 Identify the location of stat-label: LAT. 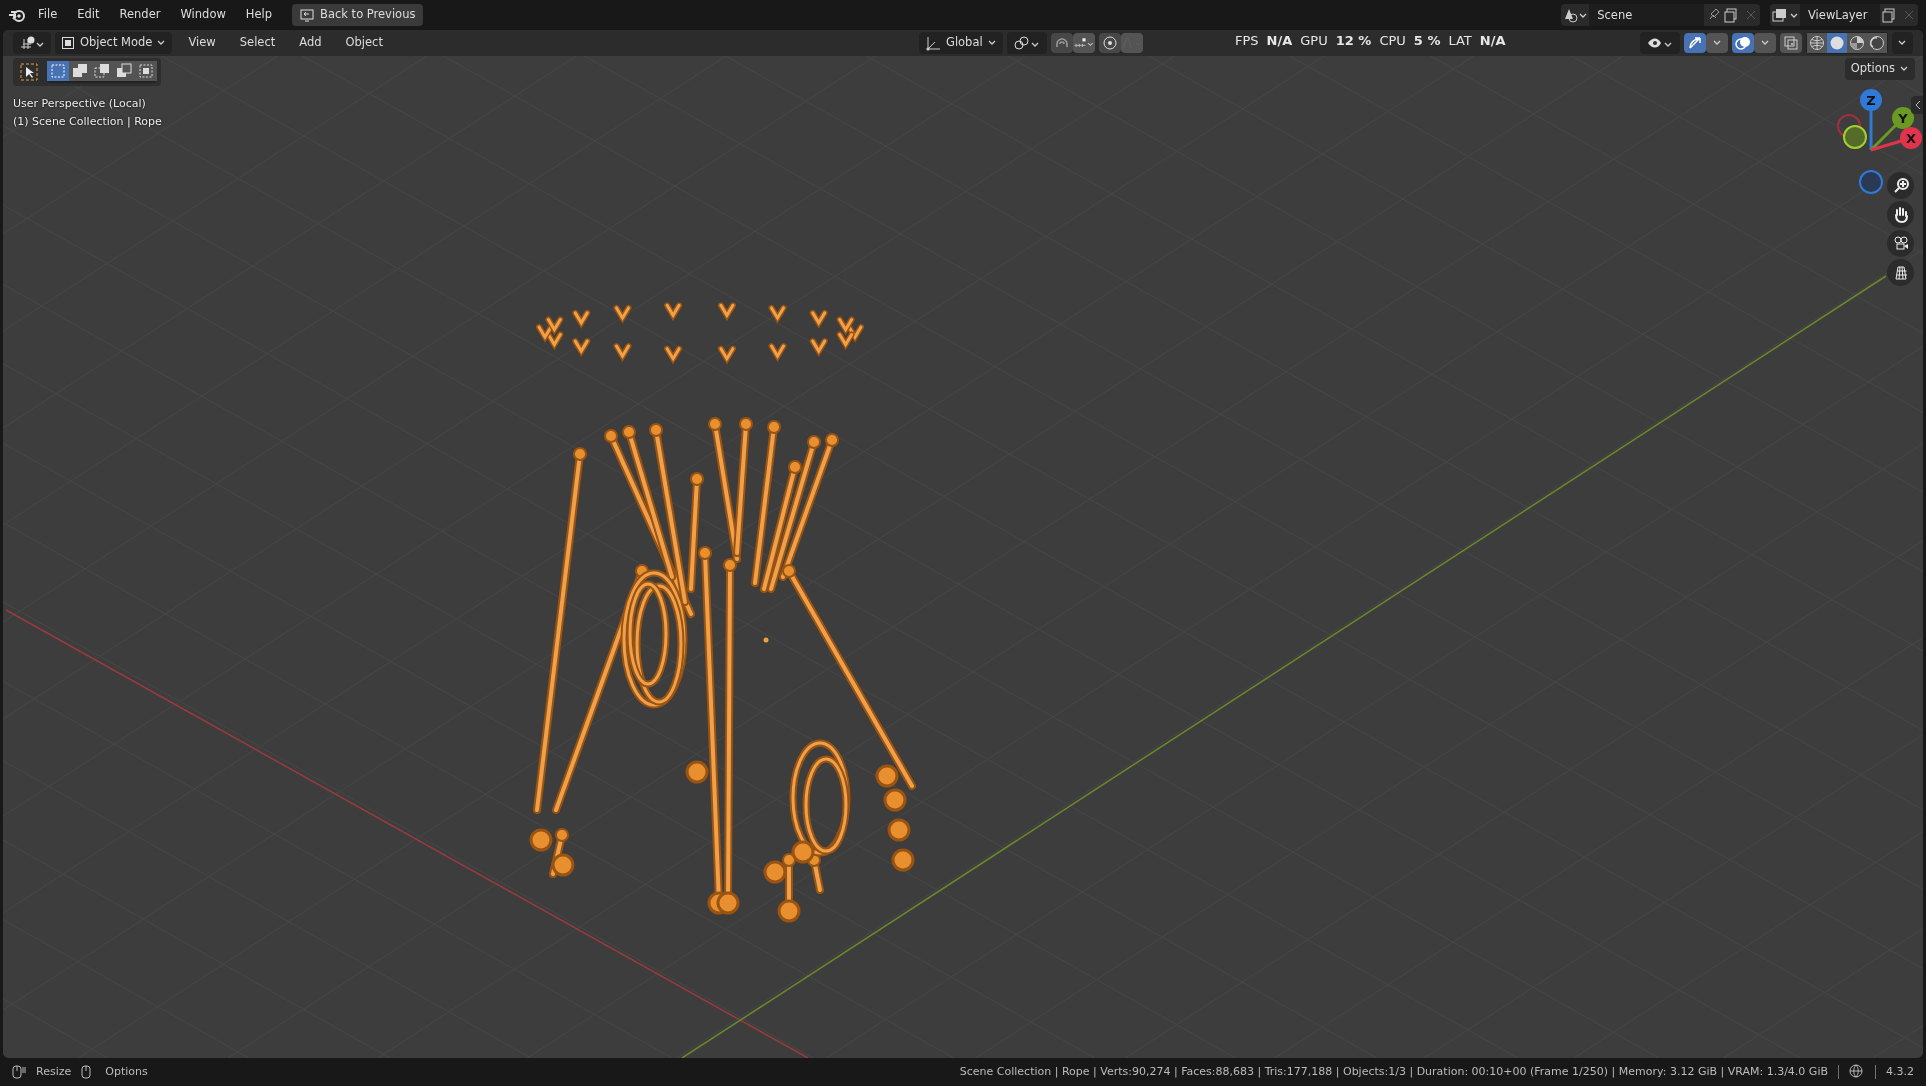
(1460, 41).